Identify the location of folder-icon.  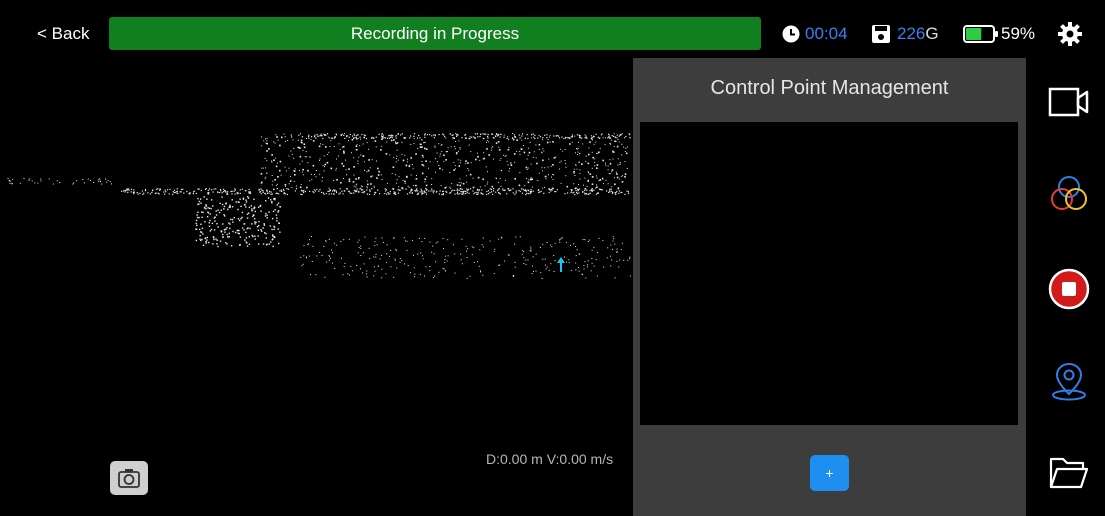
(1069, 473).